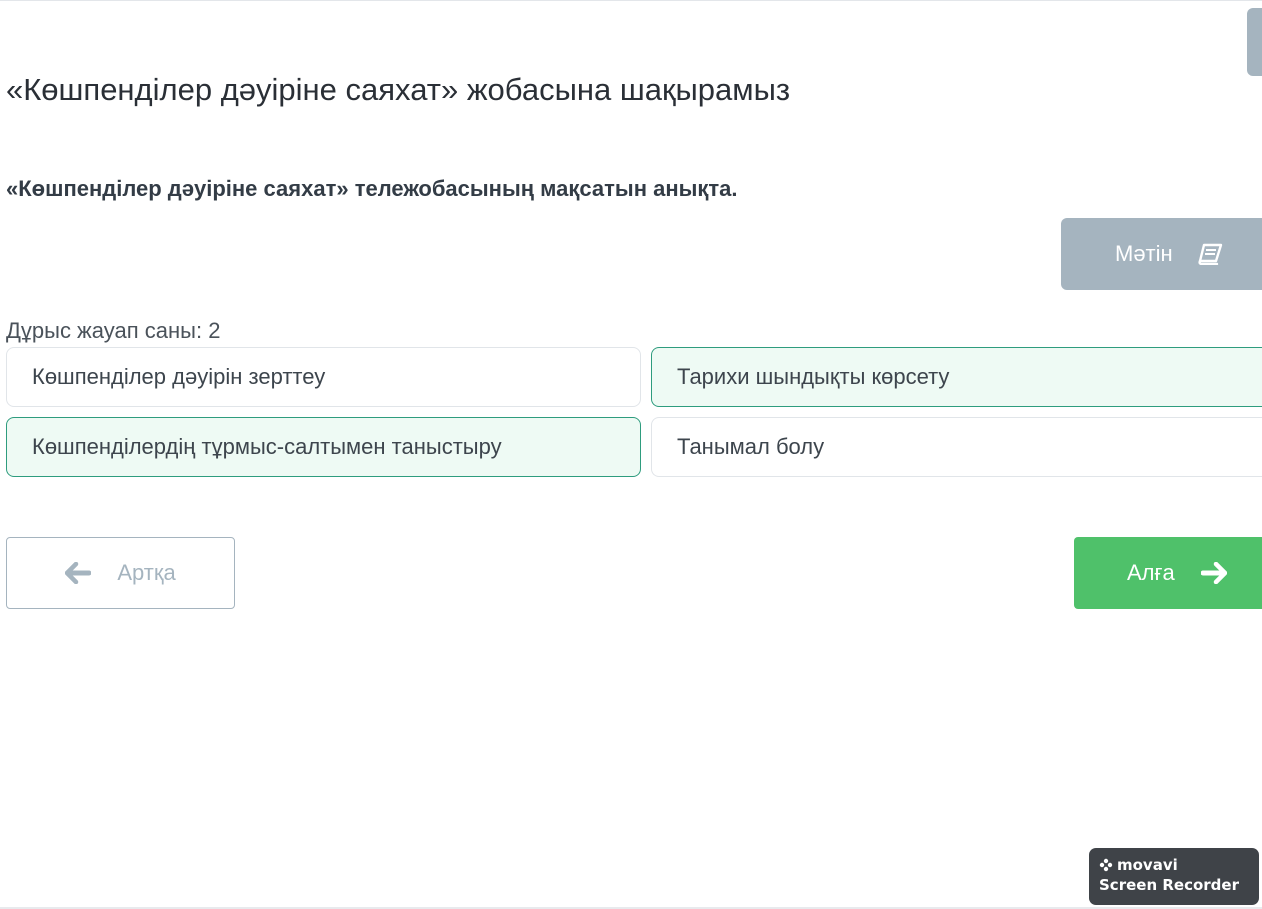  I want to click on answer-option-1: Көшпенділер дәуірін зерттеу, so click(323, 377).